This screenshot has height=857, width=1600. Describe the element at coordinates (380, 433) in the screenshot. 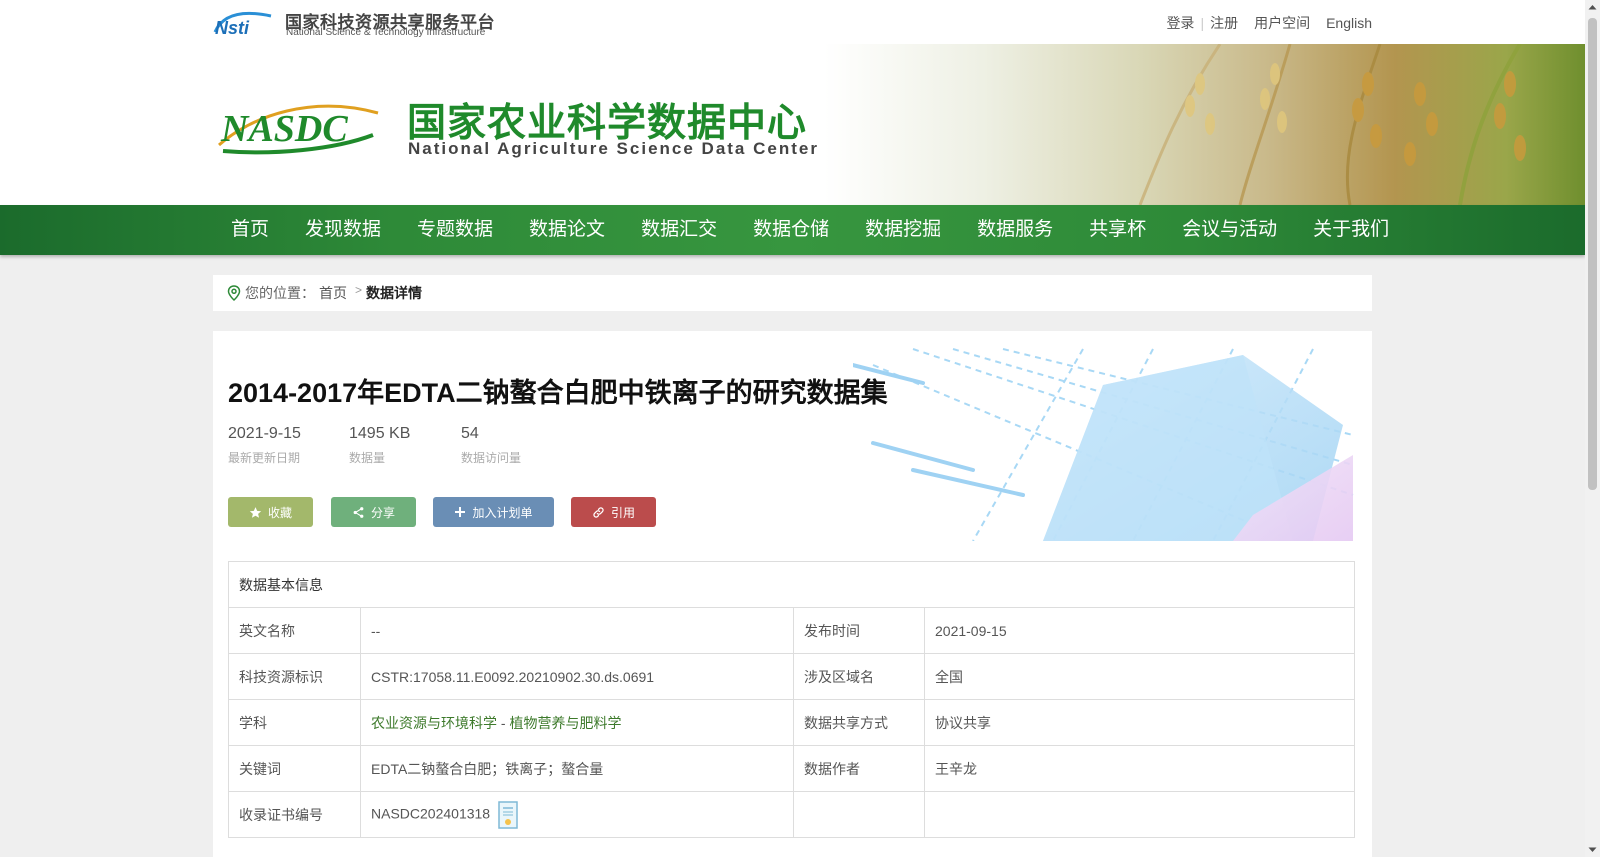

I see `stat-value: 1495 KB` at that location.